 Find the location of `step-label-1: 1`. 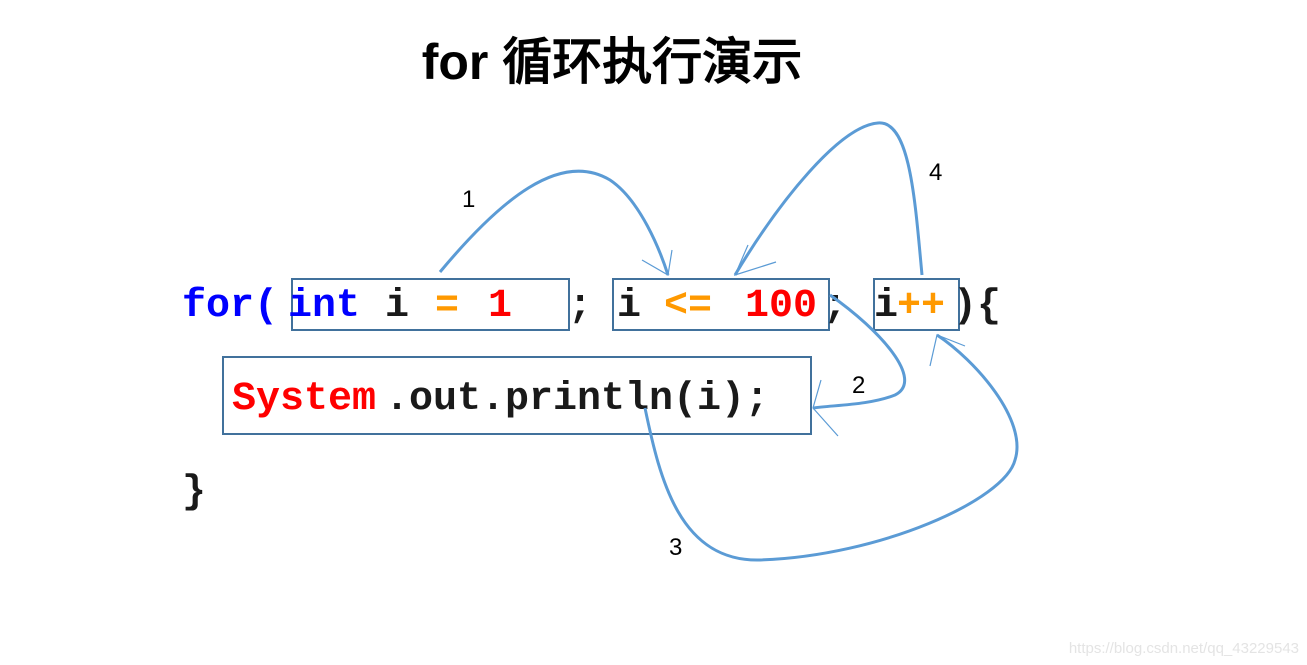

step-label-1: 1 is located at coordinates (469, 199).